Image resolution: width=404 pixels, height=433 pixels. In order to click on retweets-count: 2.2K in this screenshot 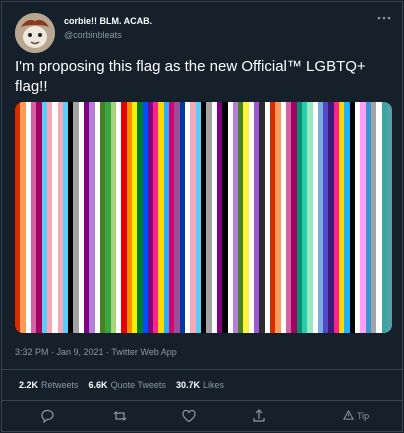, I will do `click(29, 385)`.